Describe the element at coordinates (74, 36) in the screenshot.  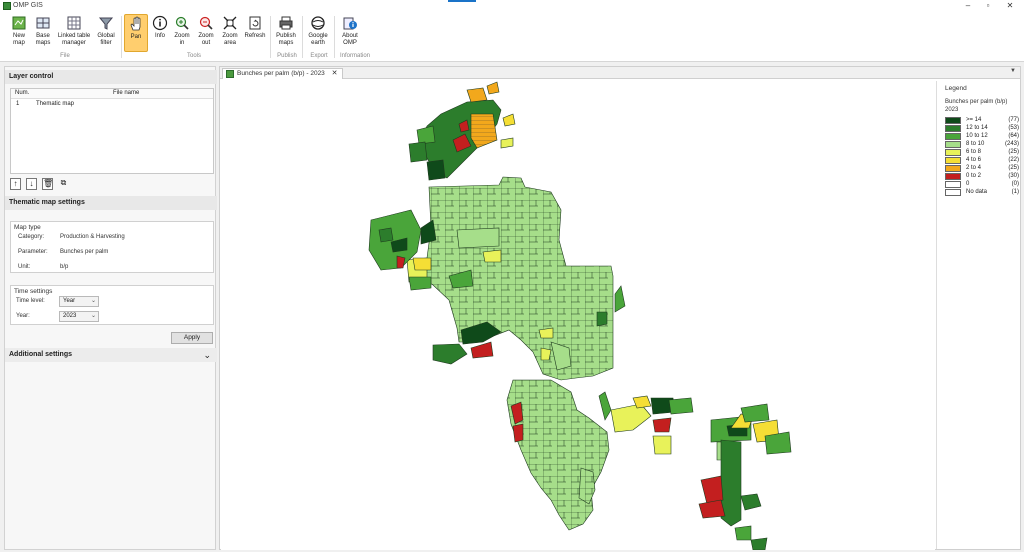
I see `linked-table-label-1: Linked table` at that location.